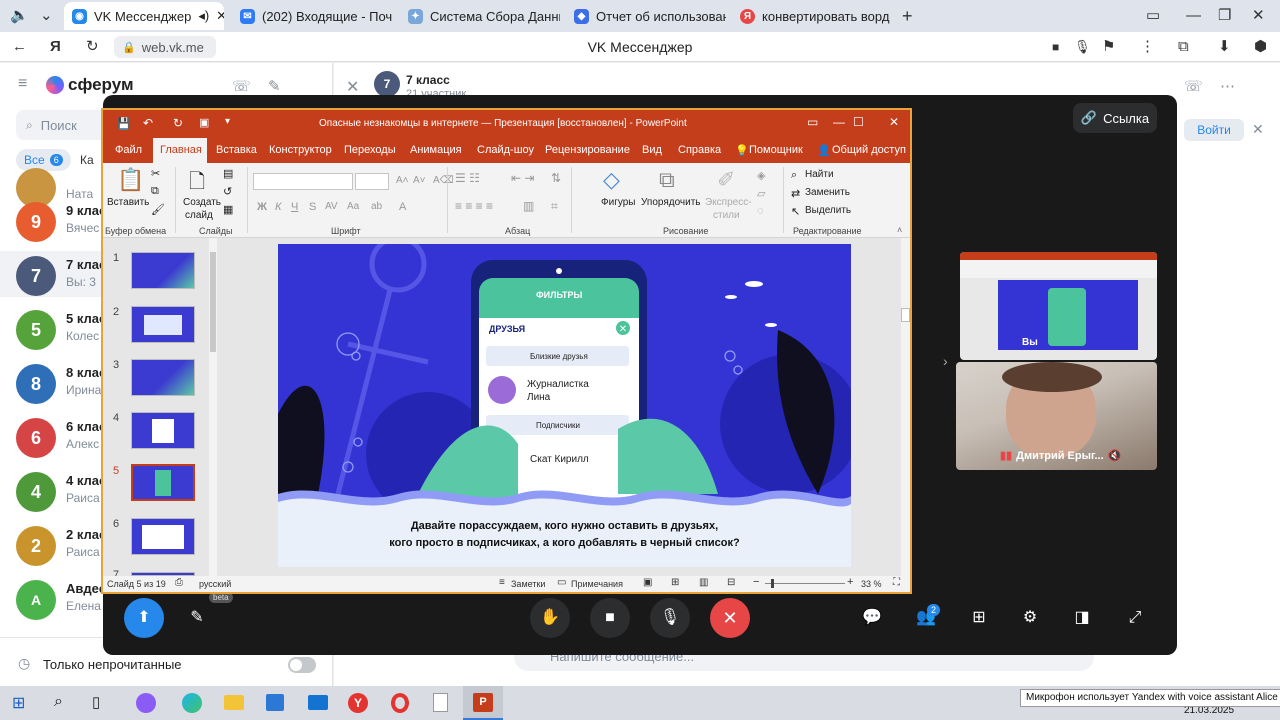 The image size is (1280, 720). Describe the element at coordinates (402, 180) in the screenshot. I see `font-increase-icon: A˄` at that location.